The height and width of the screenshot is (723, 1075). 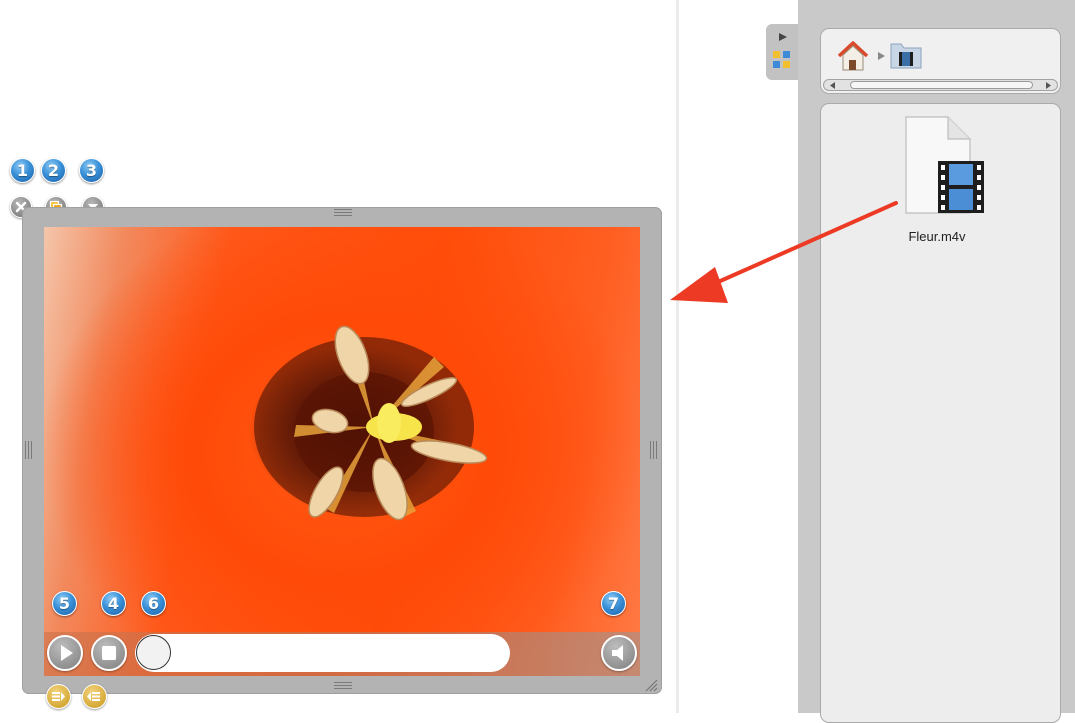 What do you see at coordinates (22, 170) in the screenshot?
I see `badge-1: 1` at bounding box center [22, 170].